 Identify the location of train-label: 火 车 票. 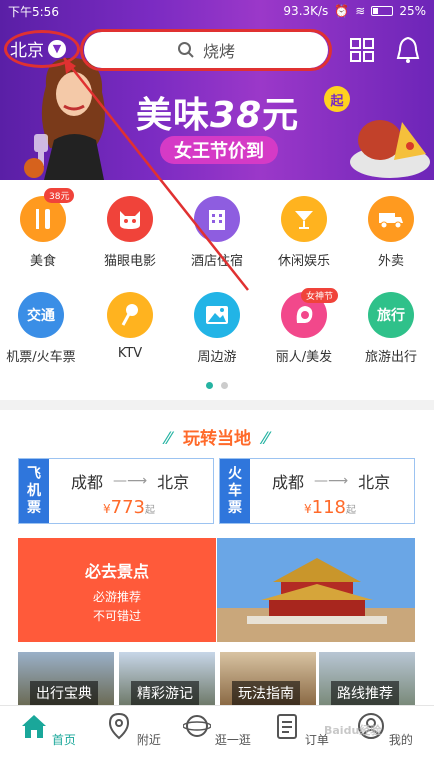
(235, 491).